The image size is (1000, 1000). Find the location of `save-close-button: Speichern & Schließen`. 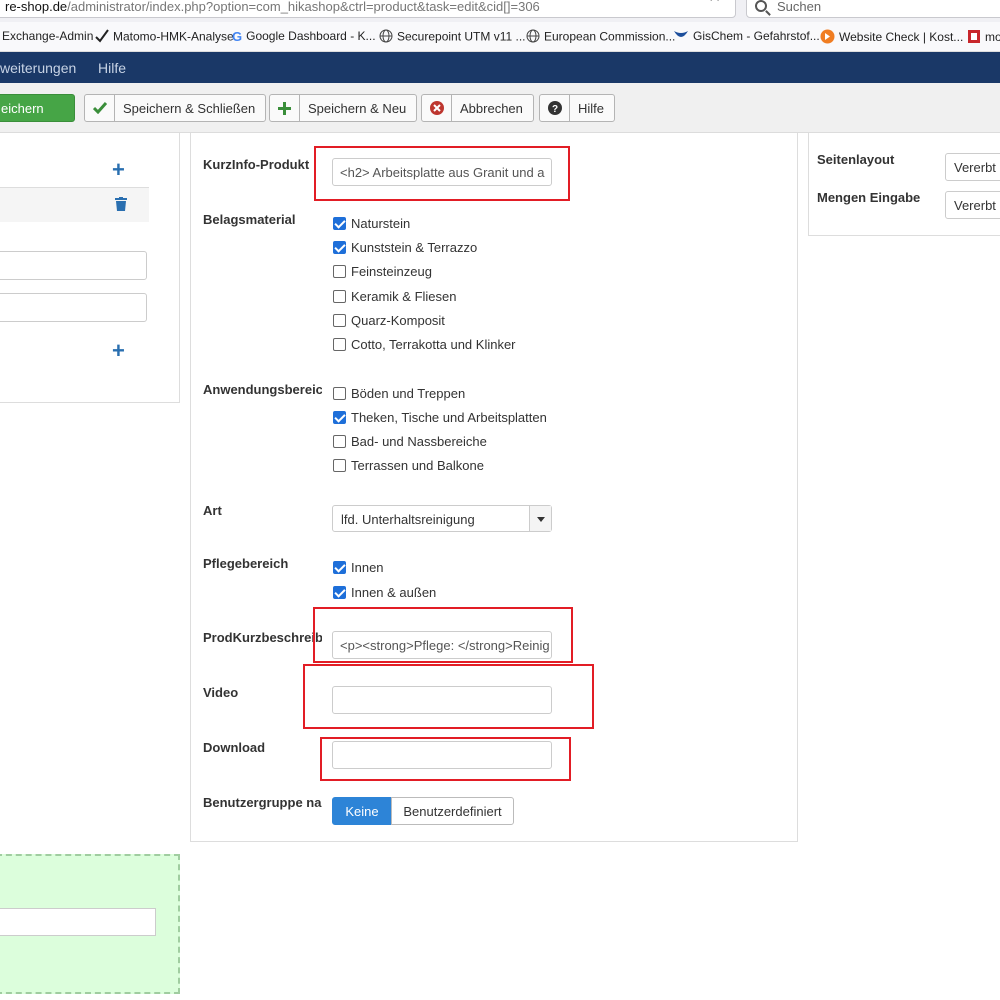

save-close-button: Speichern & Schließen is located at coordinates (175, 108).